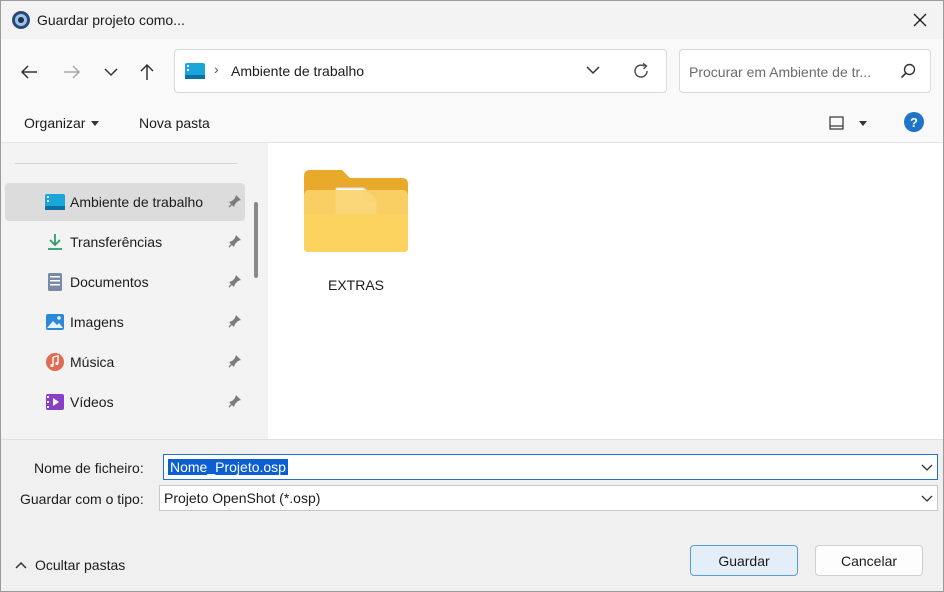  I want to click on hide-folders-button: Ocultar pastas, so click(70, 565).